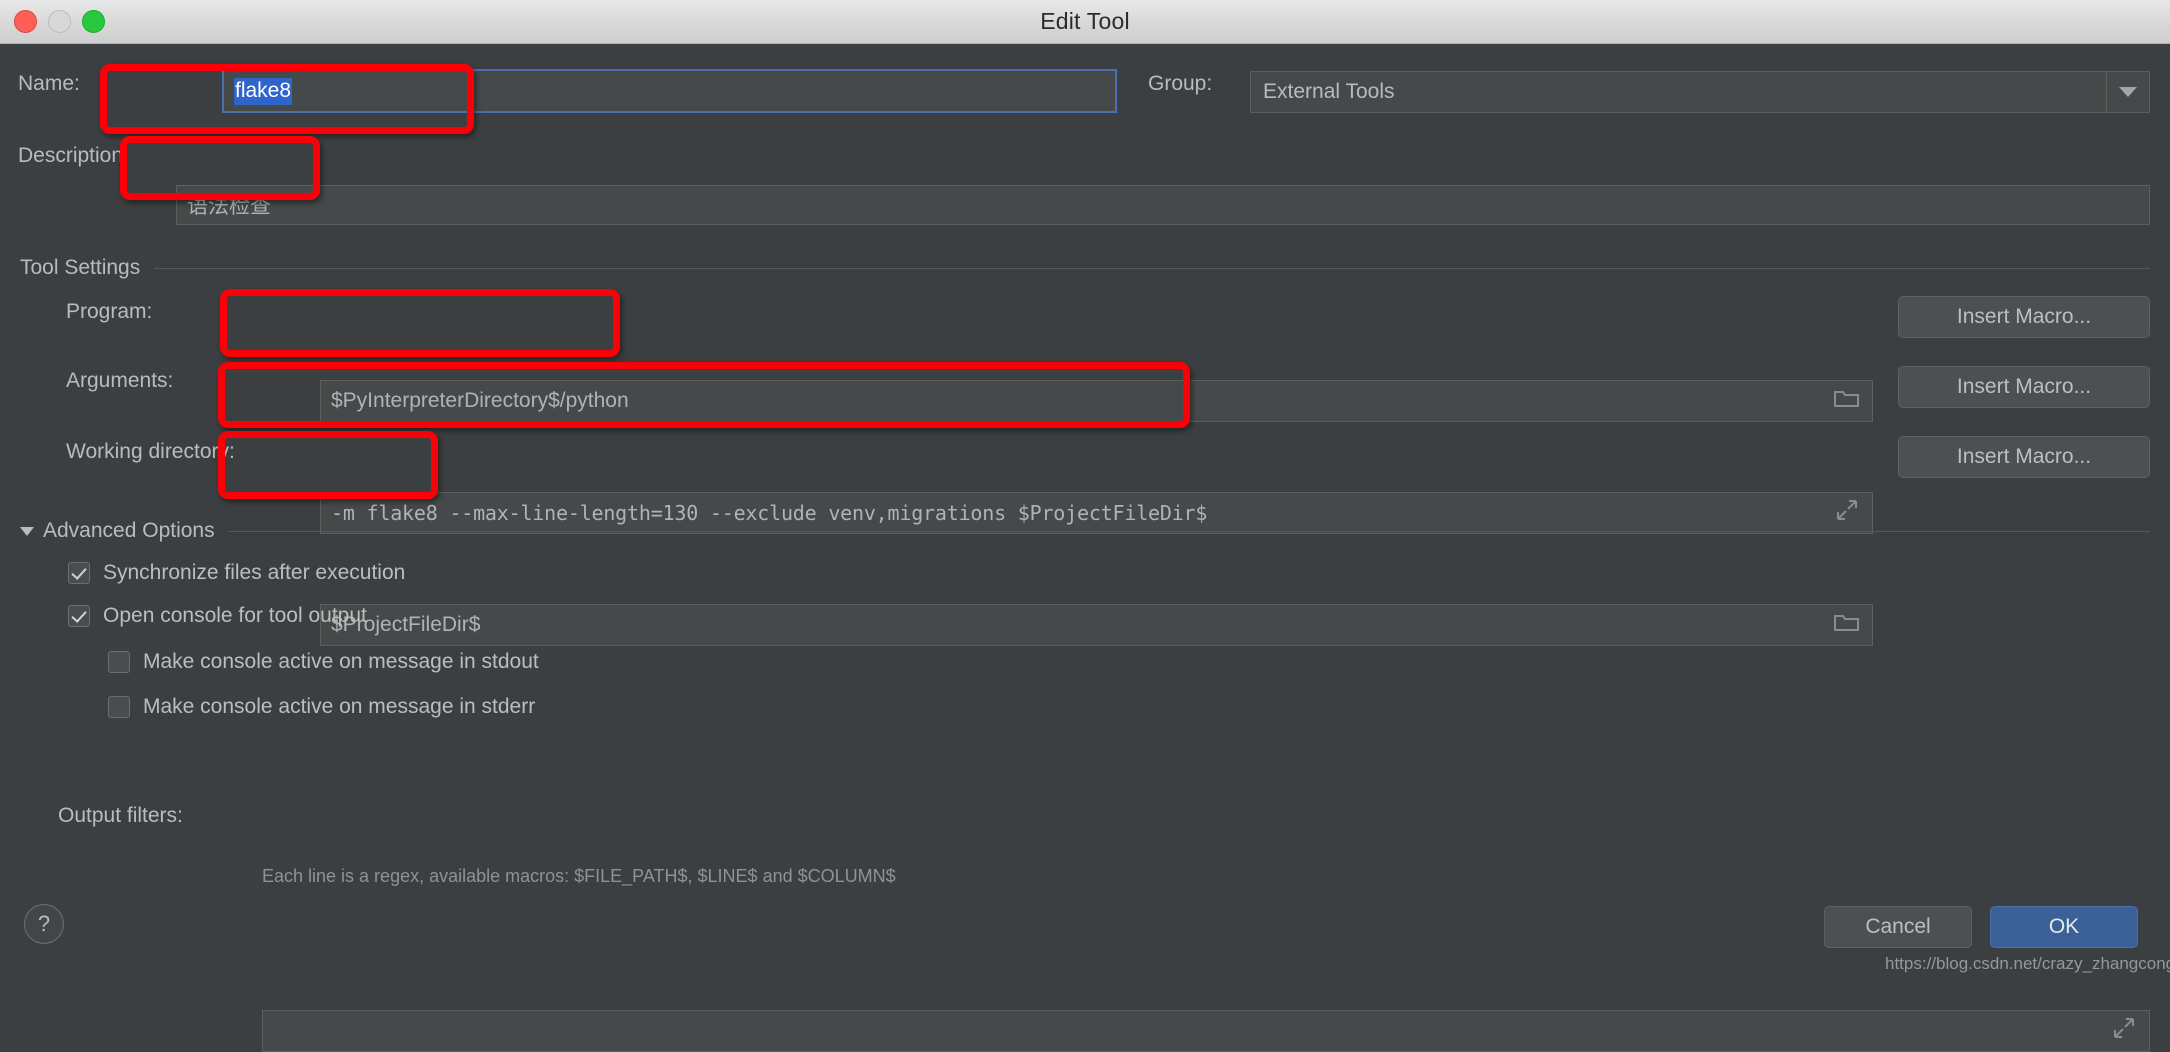  Describe the element at coordinates (1096, 401) in the screenshot. I see `program-input: $PyInterpreterDirectory$/python` at that location.